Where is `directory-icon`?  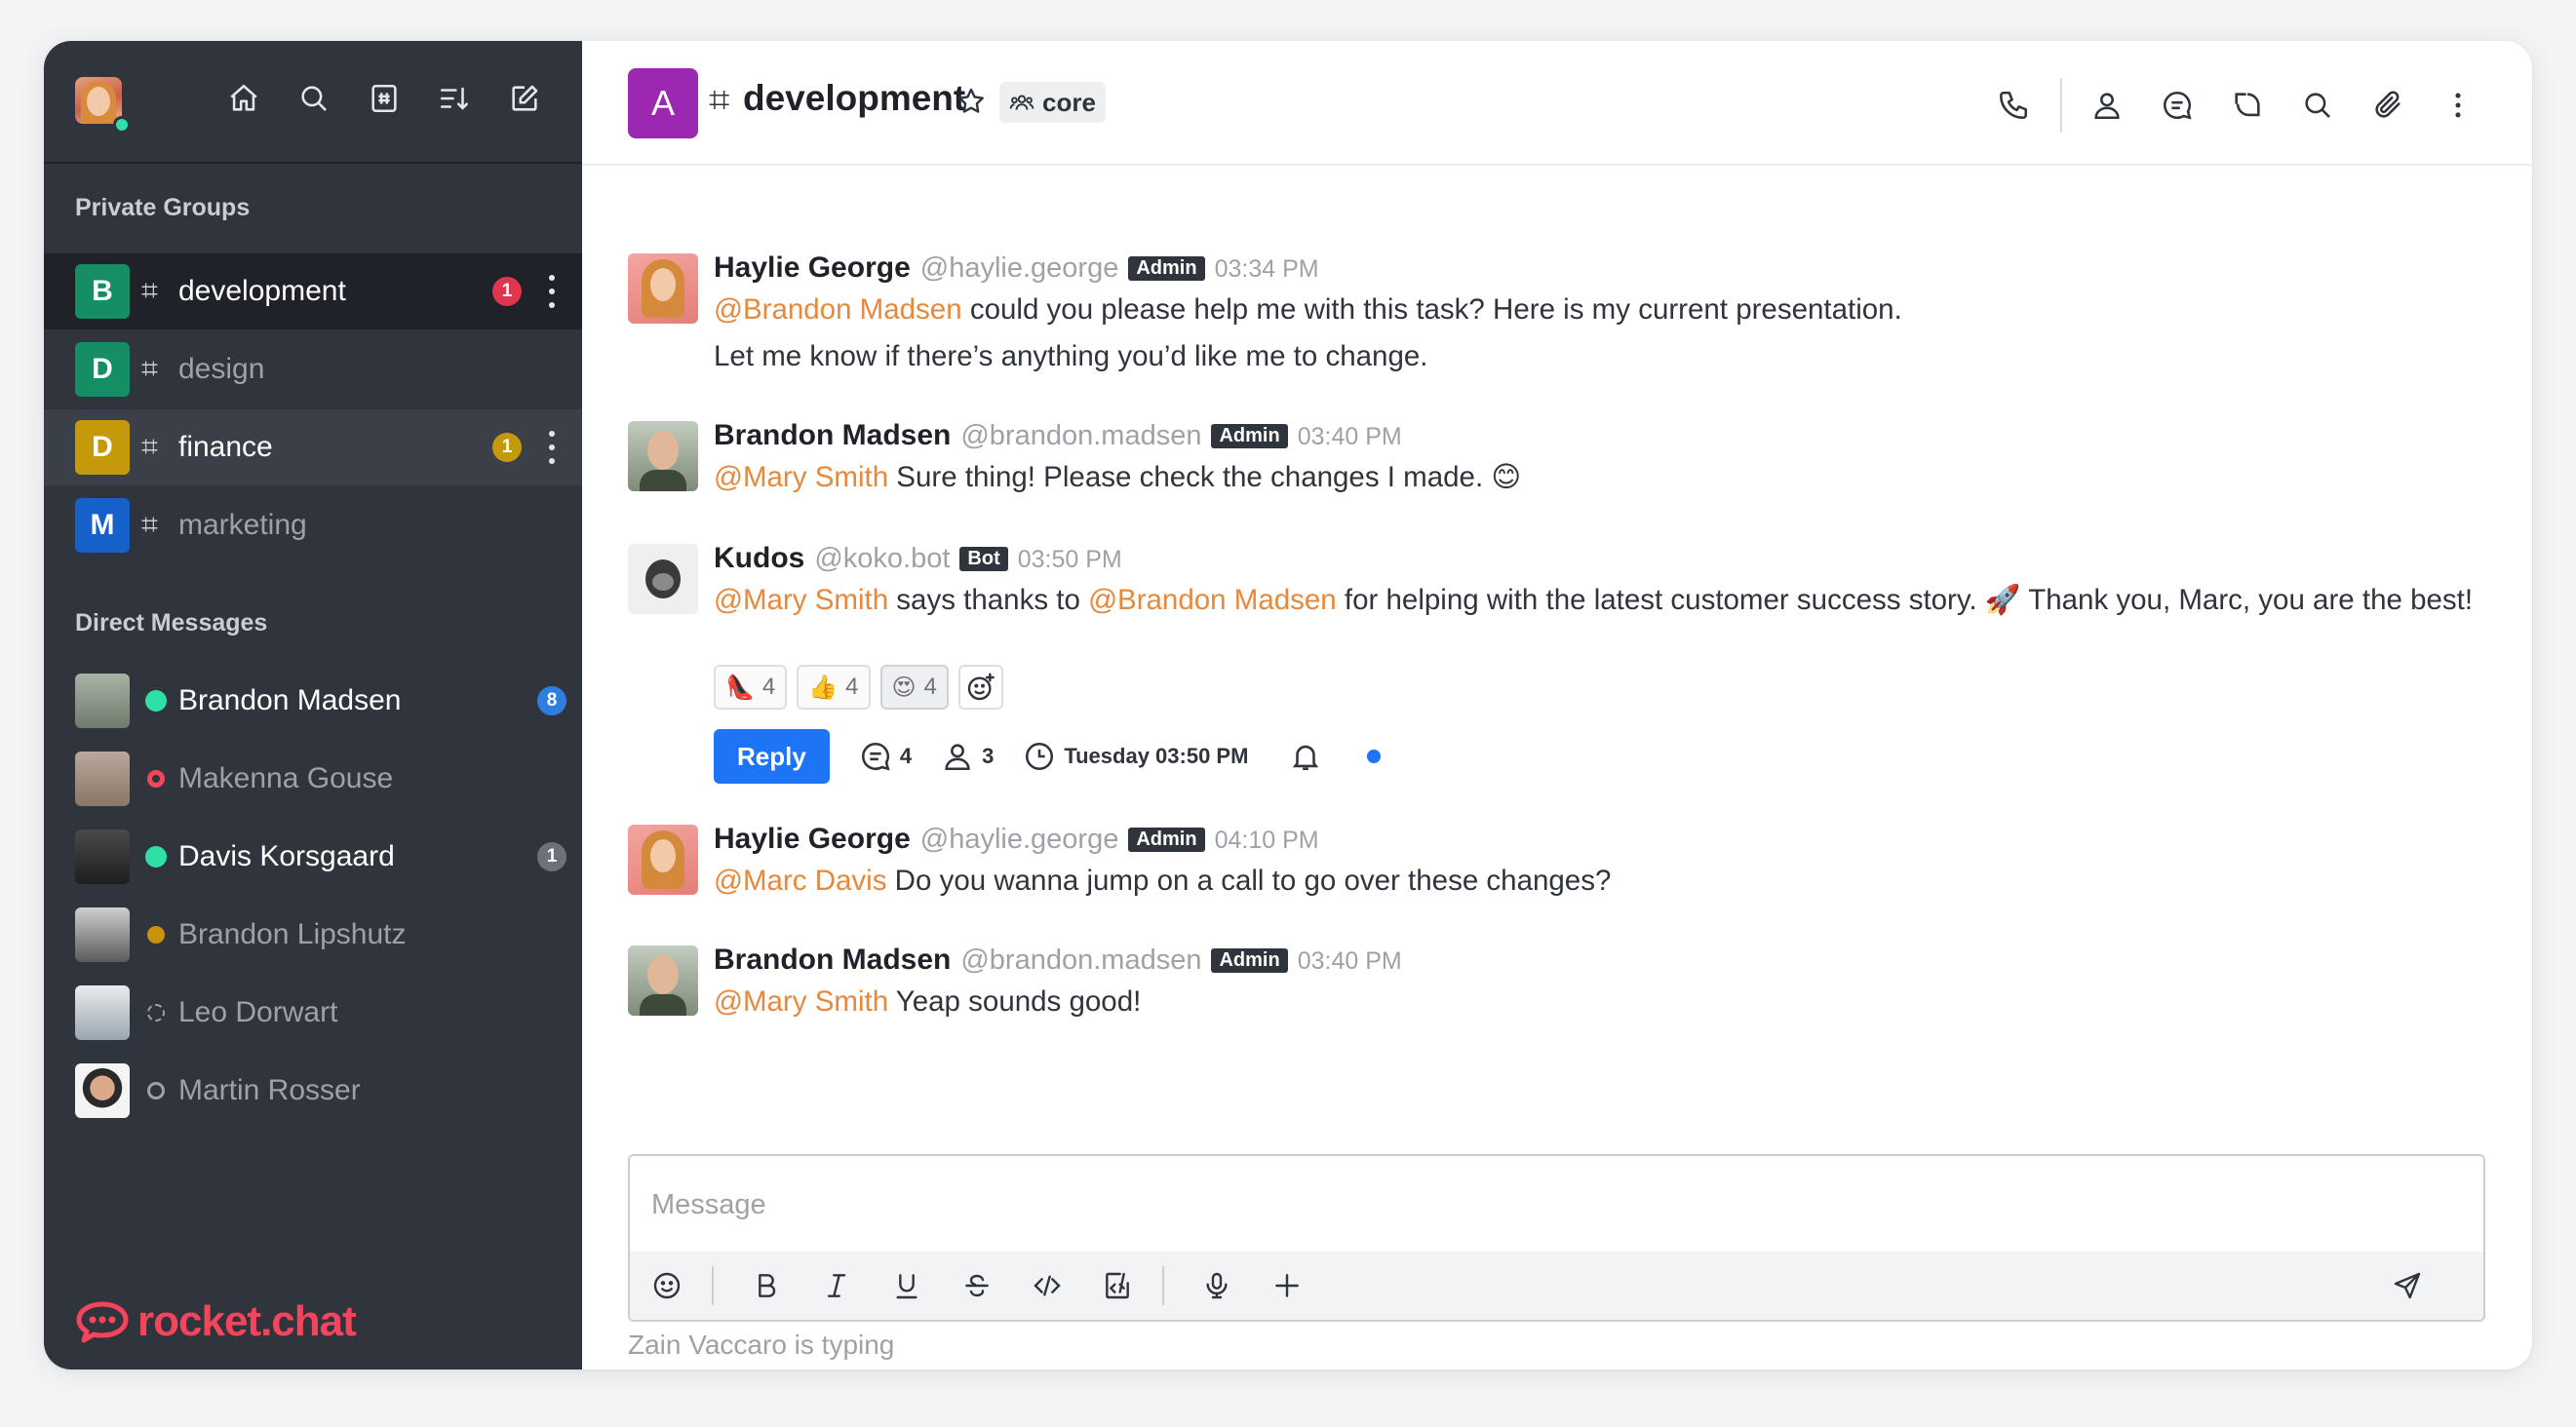 directory-icon is located at coordinates (384, 98).